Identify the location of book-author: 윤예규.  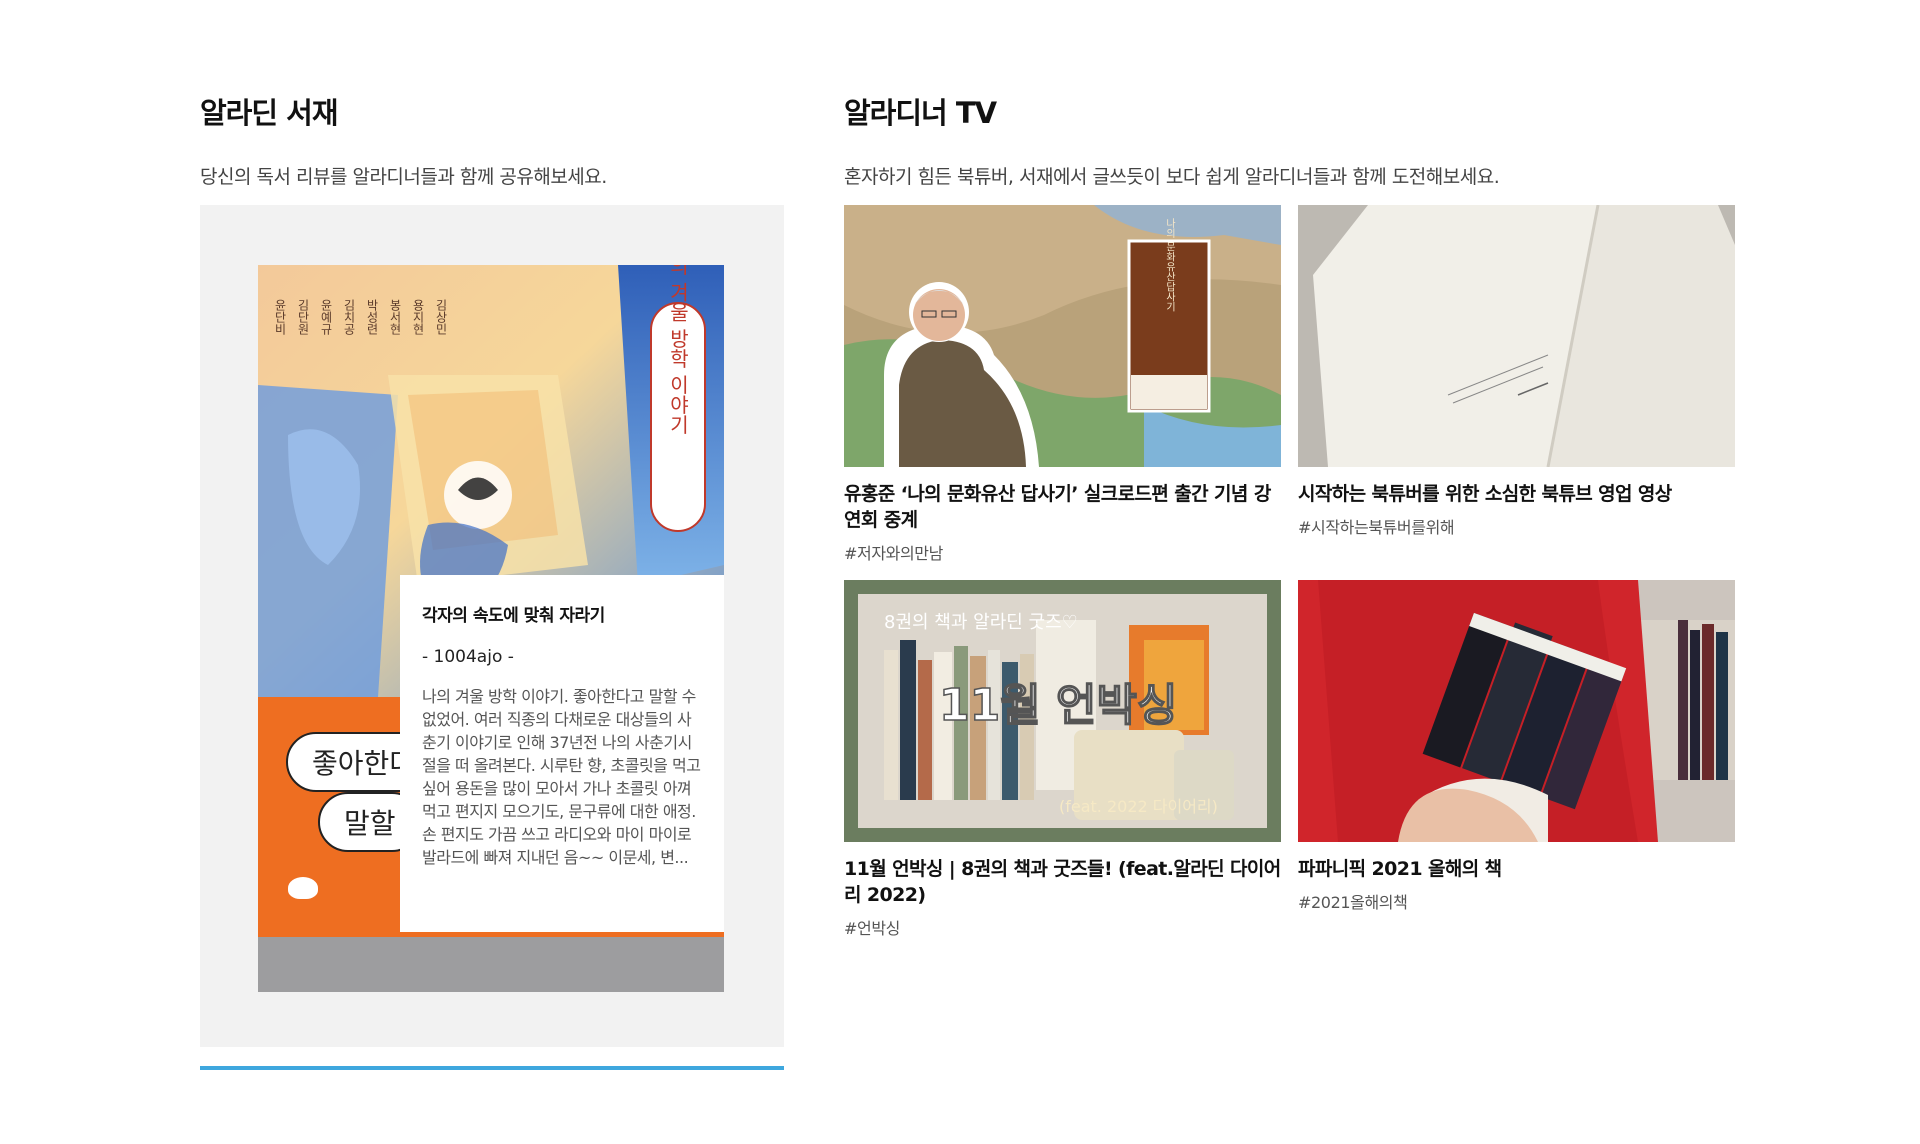
(326, 317).